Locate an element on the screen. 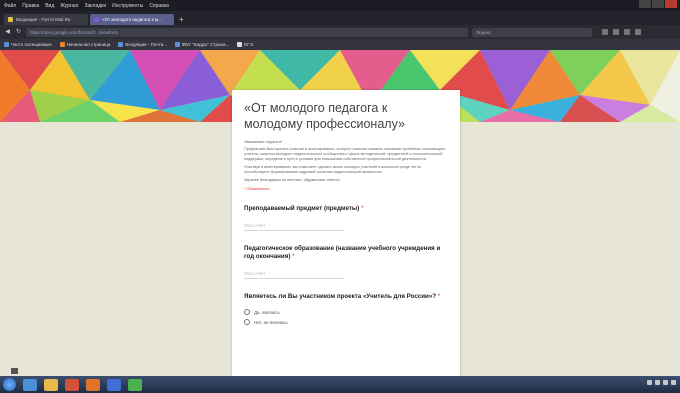  menu-file: Файл is located at coordinates (10, 6).